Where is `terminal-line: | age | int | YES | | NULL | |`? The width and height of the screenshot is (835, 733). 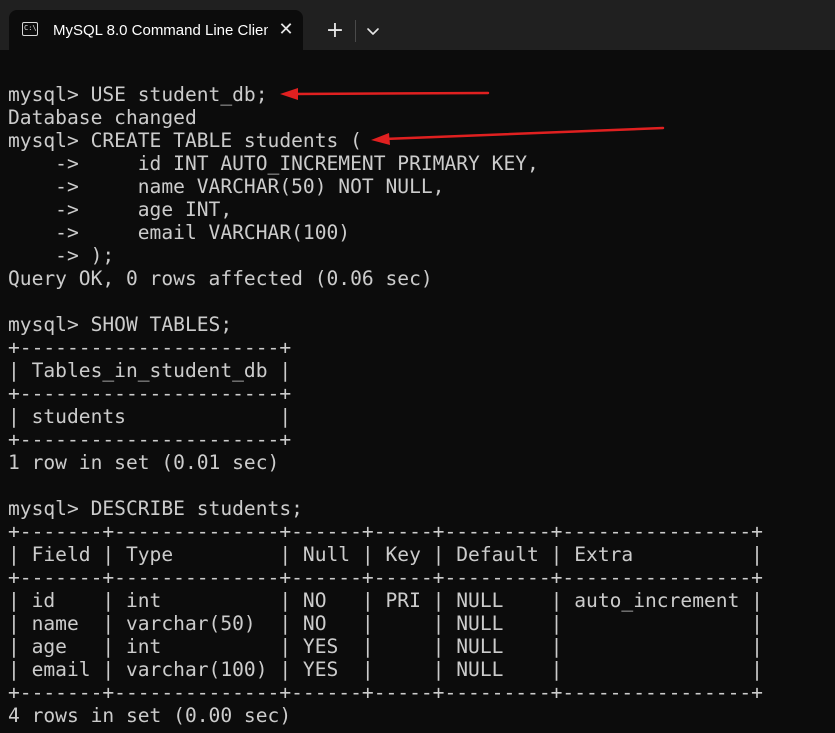
terminal-line: | age | int | YES | | NULL | | is located at coordinates (385, 646).